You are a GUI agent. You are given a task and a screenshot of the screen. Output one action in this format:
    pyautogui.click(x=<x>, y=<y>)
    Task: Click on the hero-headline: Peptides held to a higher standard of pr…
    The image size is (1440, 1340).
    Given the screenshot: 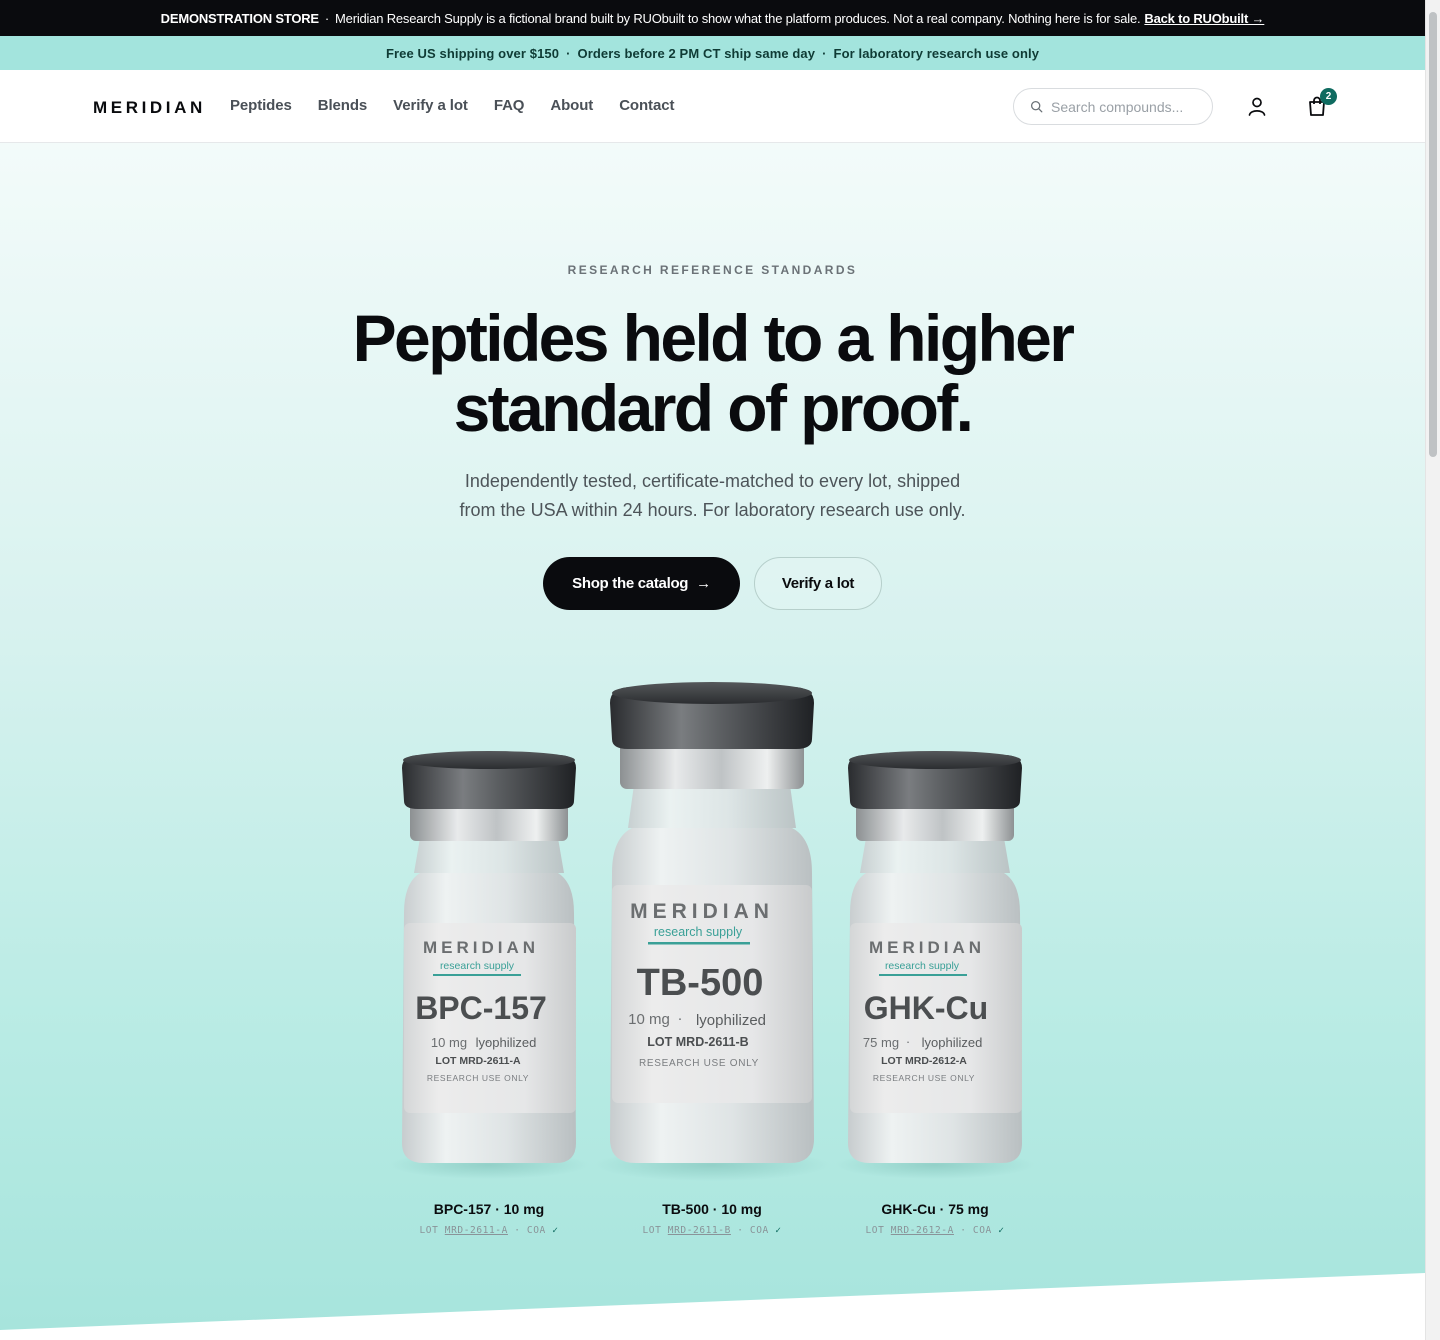 What is the action you would take?
    pyautogui.click(x=712, y=373)
    